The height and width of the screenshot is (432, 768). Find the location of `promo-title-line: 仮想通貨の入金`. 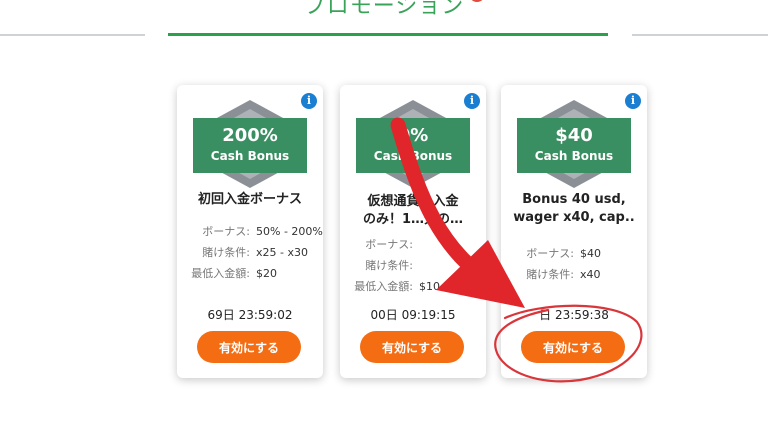

promo-title-line: 仮想通貨の入金 is located at coordinates (413, 201).